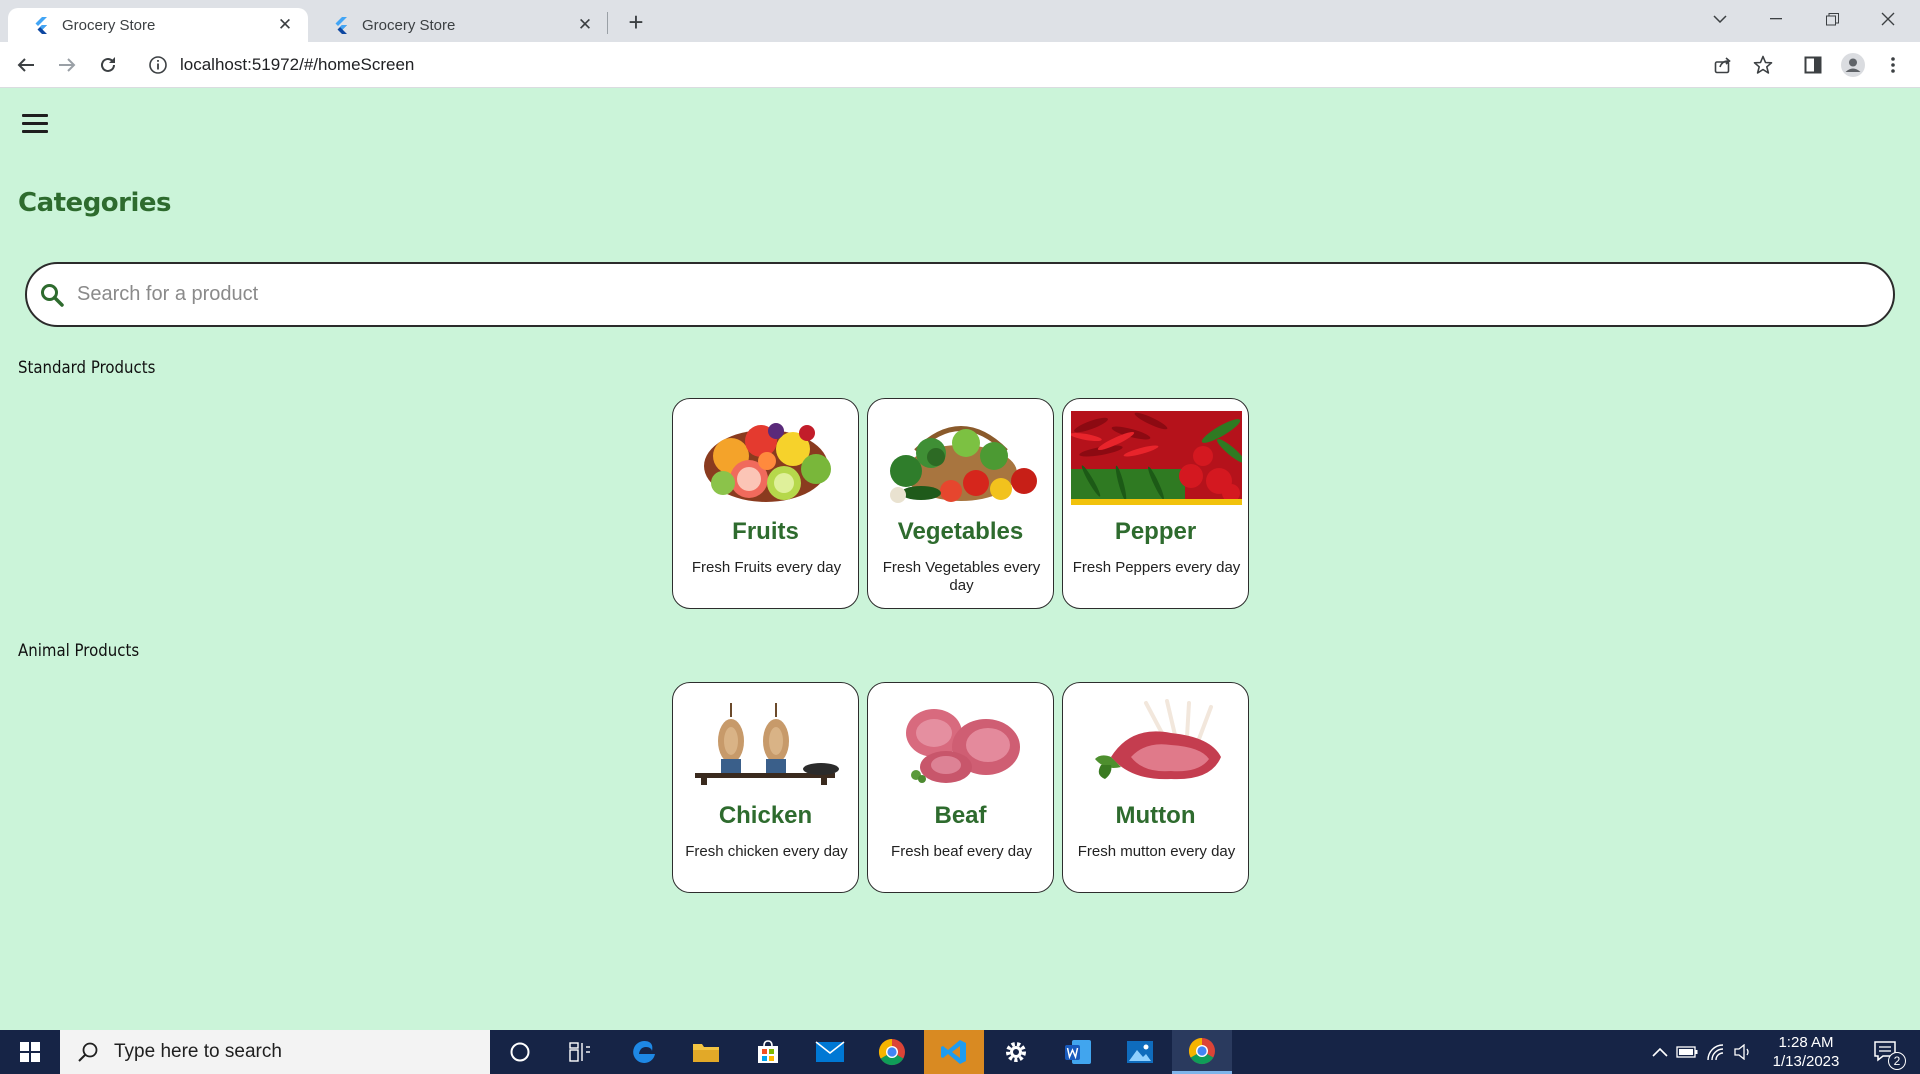  What do you see at coordinates (765, 531) in the screenshot?
I see `card-title: Fruits` at bounding box center [765, 531].